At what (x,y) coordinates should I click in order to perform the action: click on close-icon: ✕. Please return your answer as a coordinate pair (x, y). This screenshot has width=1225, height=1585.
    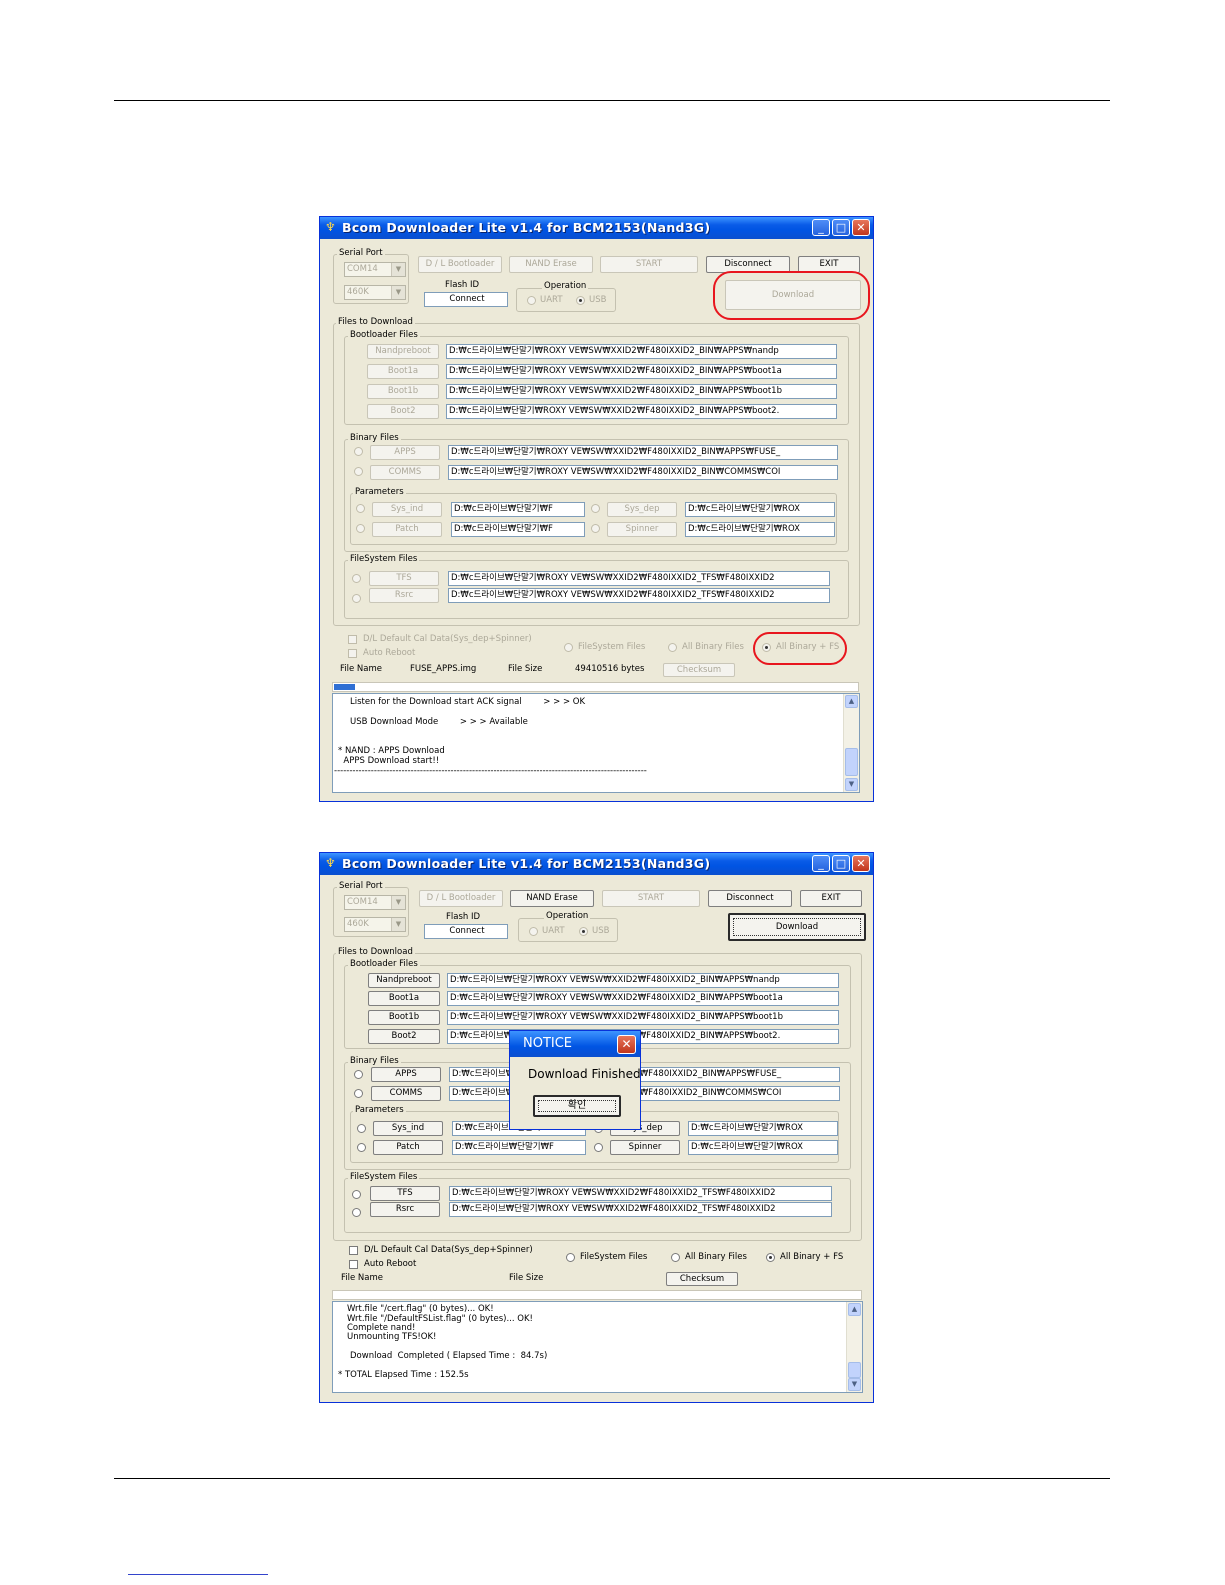
    Looking at the image, I should click on (626, 1044).